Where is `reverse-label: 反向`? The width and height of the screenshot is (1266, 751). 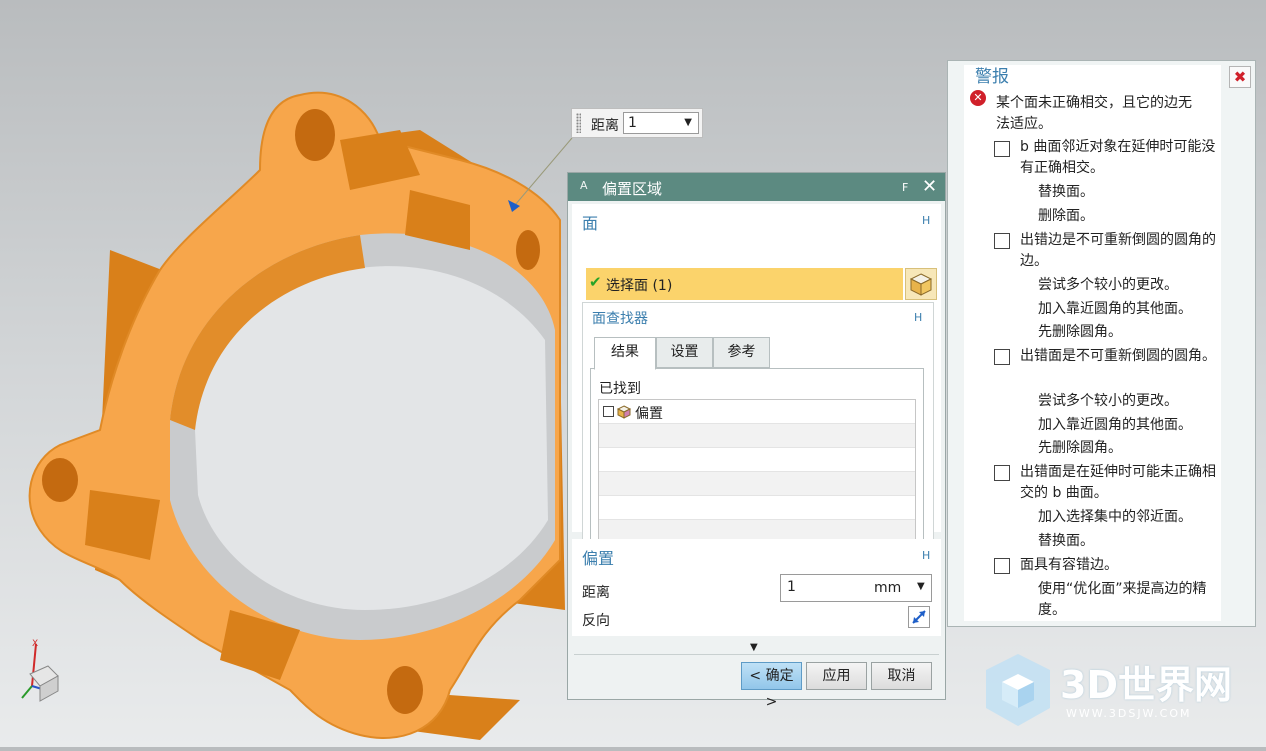 reverse-label: 反向 is located at coordinates (596, 621).